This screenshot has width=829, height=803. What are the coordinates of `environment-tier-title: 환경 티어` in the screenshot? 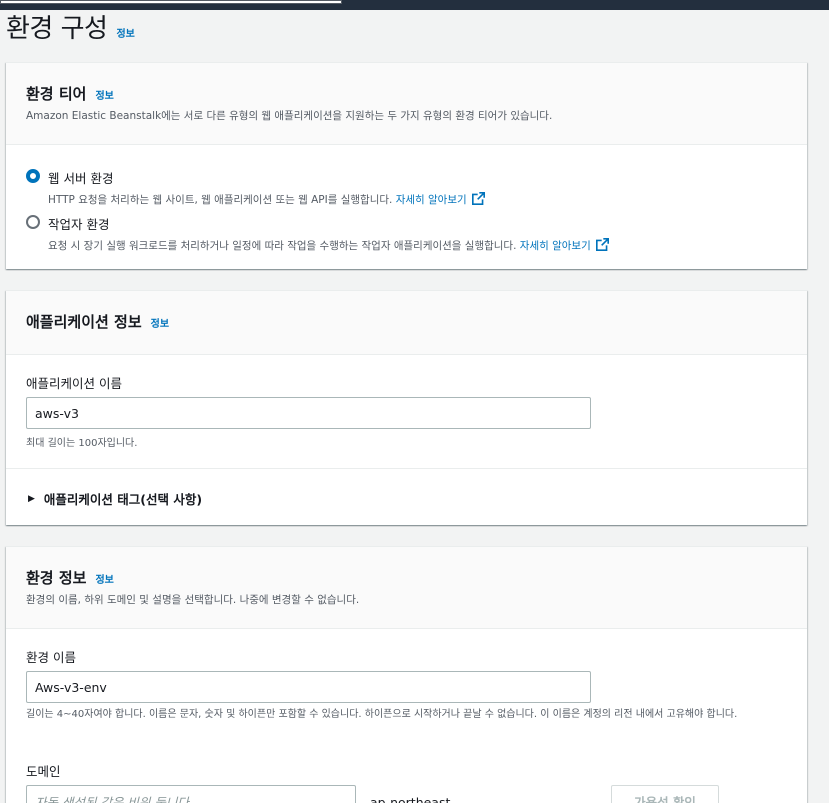 It's located at (56, 94).